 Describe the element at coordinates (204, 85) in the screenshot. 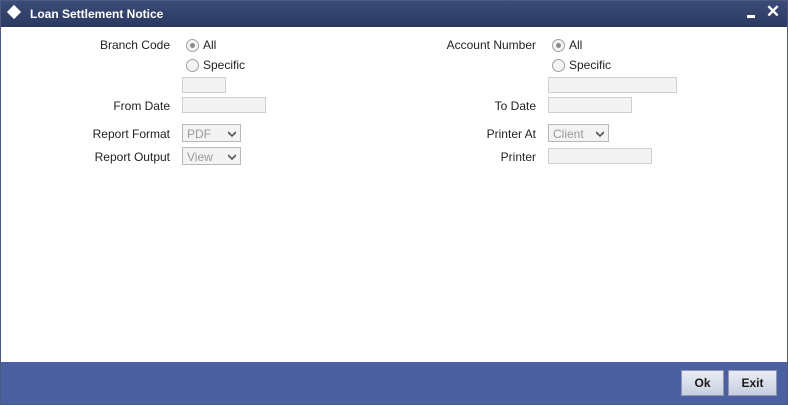

I see `branch-code-input` at that location.